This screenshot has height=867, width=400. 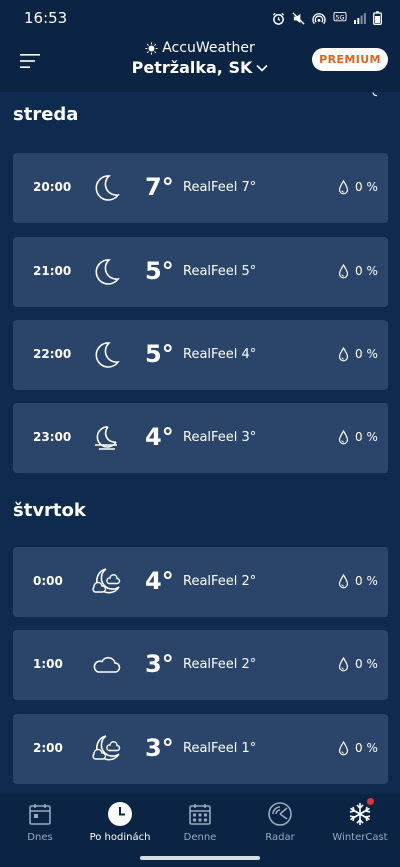 What do you see at coordinates (208, 48) in the screenshot?
I see `brand-name: AccuWeather` at bounding box center [208, 48].